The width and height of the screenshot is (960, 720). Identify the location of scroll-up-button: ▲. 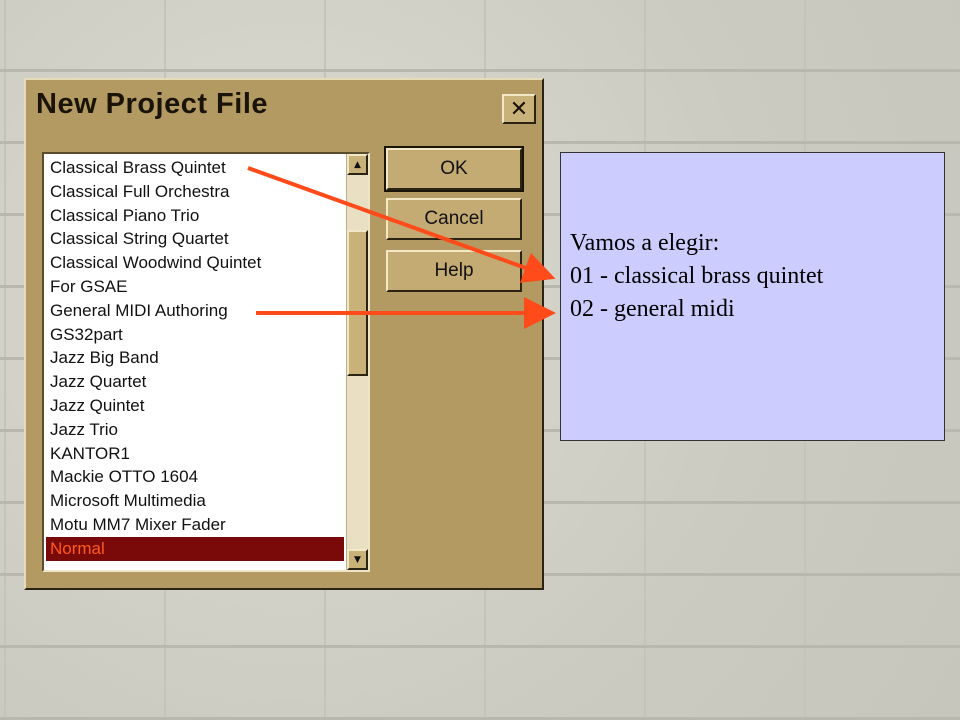
(357, 164).